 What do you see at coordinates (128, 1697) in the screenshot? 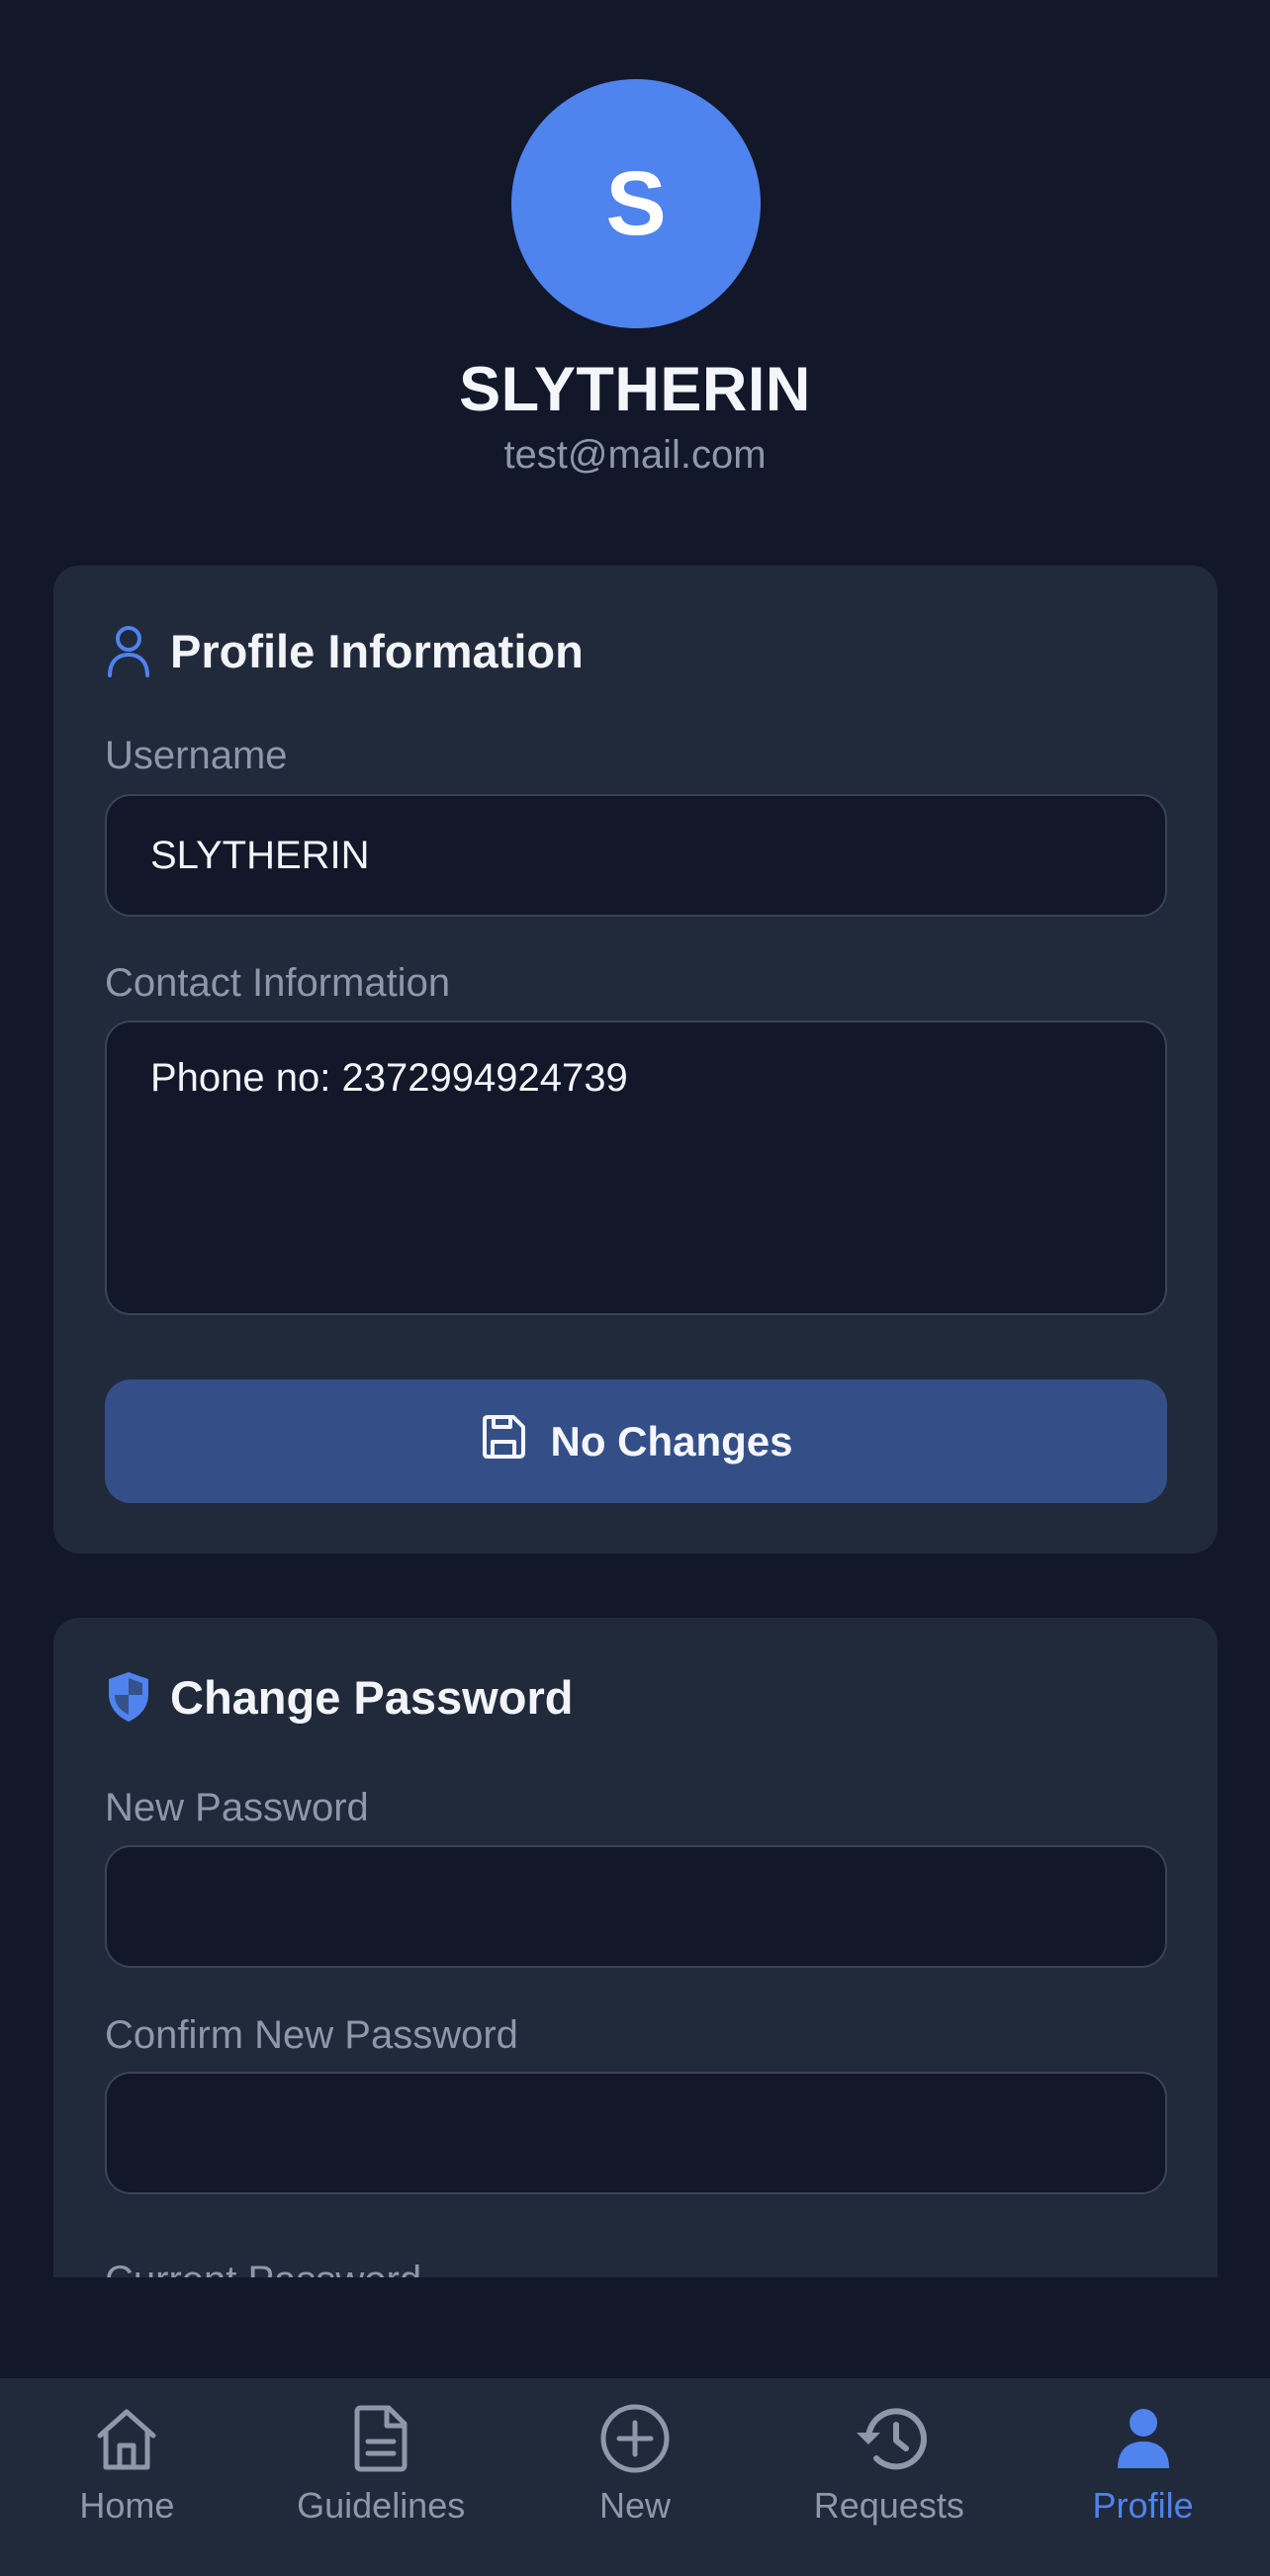
I see `shield-icon` at bounding box center [128, 1697].